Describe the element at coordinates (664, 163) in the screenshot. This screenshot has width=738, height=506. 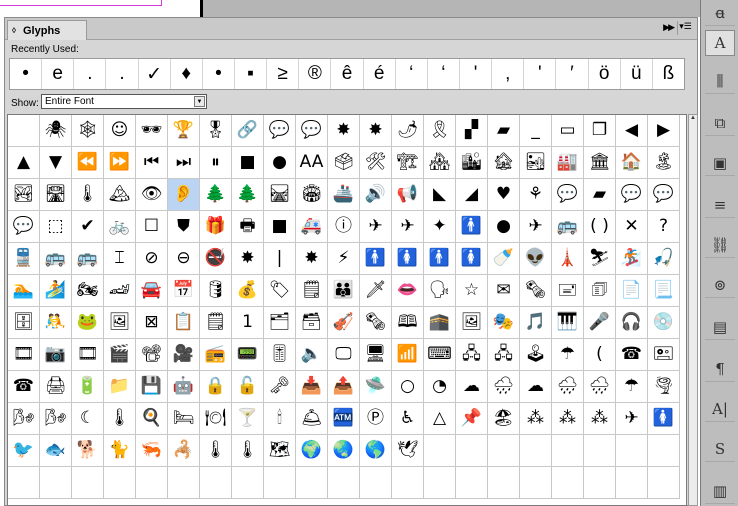
I see `glyph-cell: 🏝` at that location.